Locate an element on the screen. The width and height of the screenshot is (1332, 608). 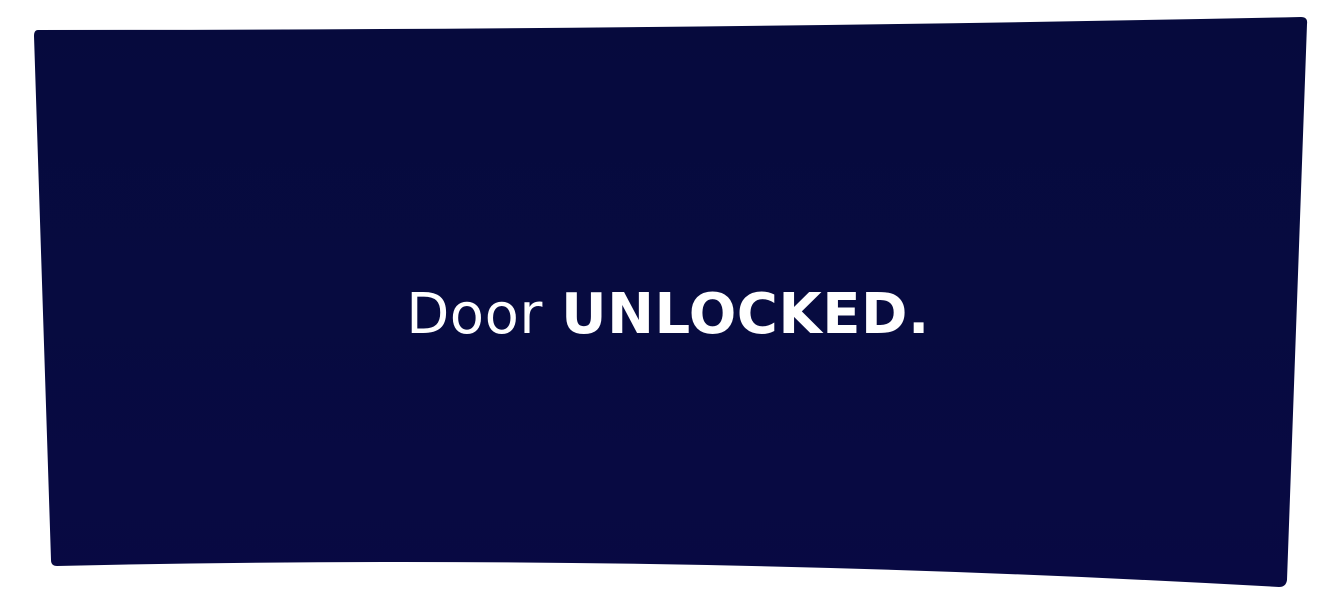
message-status: UNLOCKED. is located at coordinates (745, 314).